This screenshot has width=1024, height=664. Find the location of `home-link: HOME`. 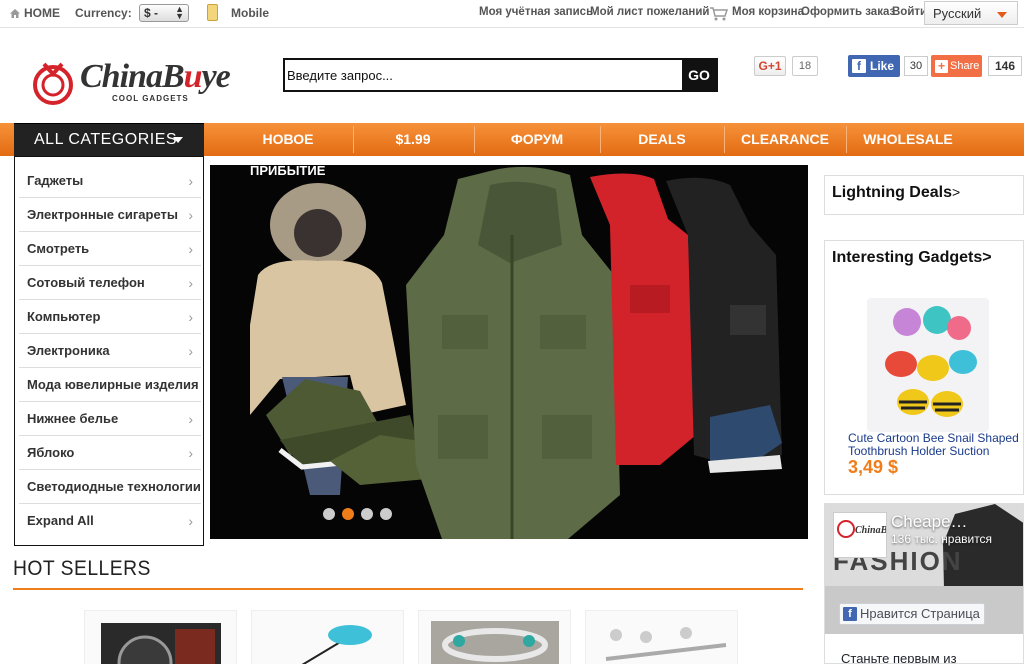

home-link: HOME is located at coordinates (42, 13).